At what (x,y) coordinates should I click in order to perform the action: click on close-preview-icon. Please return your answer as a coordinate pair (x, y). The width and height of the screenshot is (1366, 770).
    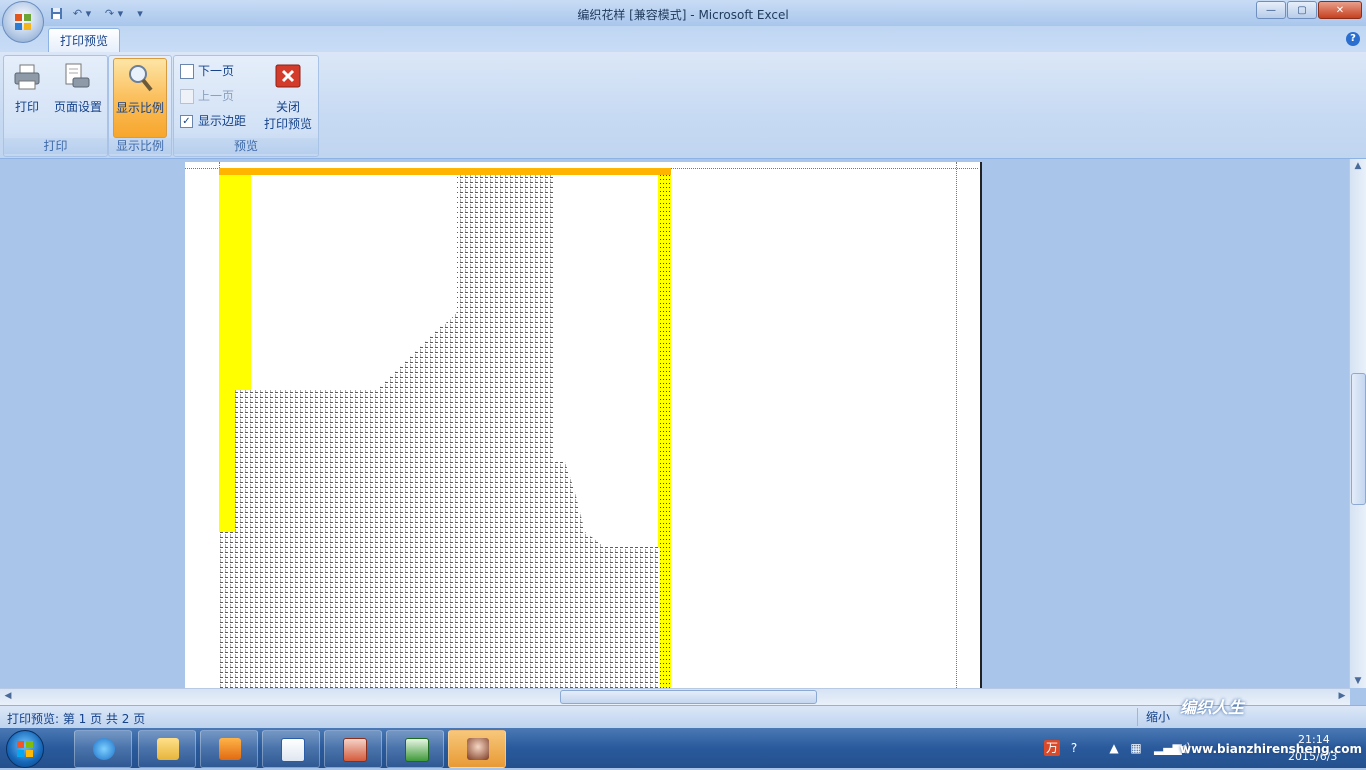
    Looking at the image, I should click on (288, 76).